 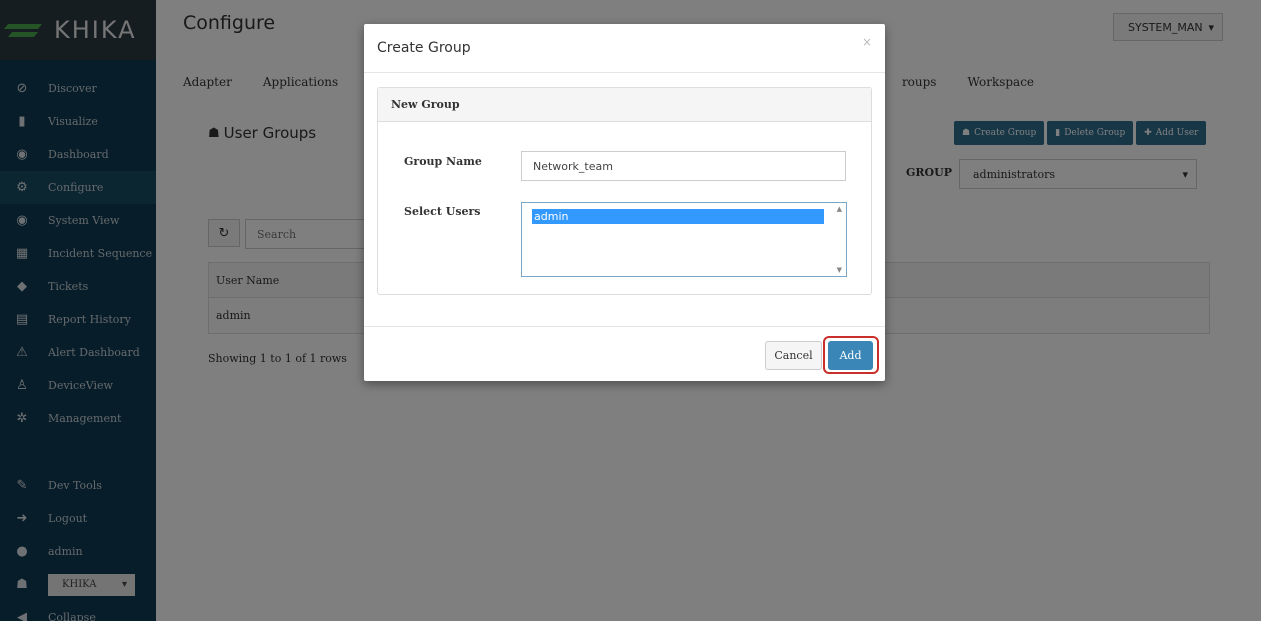 I want to click on modal-footer: Cancel Add, so click(x=624, y=353).